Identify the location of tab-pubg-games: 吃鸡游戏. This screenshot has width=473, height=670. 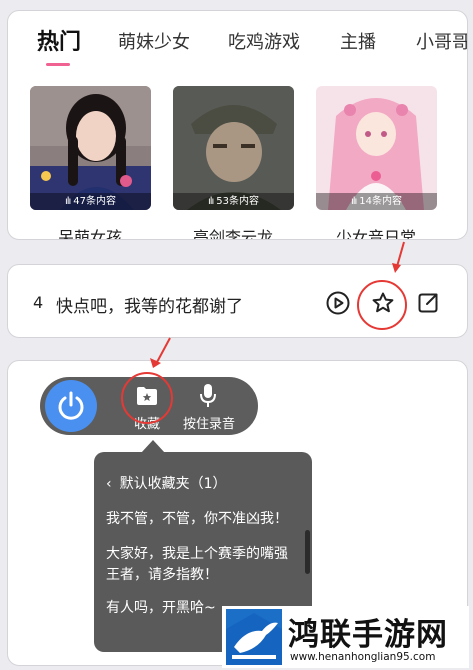
(264, 43).